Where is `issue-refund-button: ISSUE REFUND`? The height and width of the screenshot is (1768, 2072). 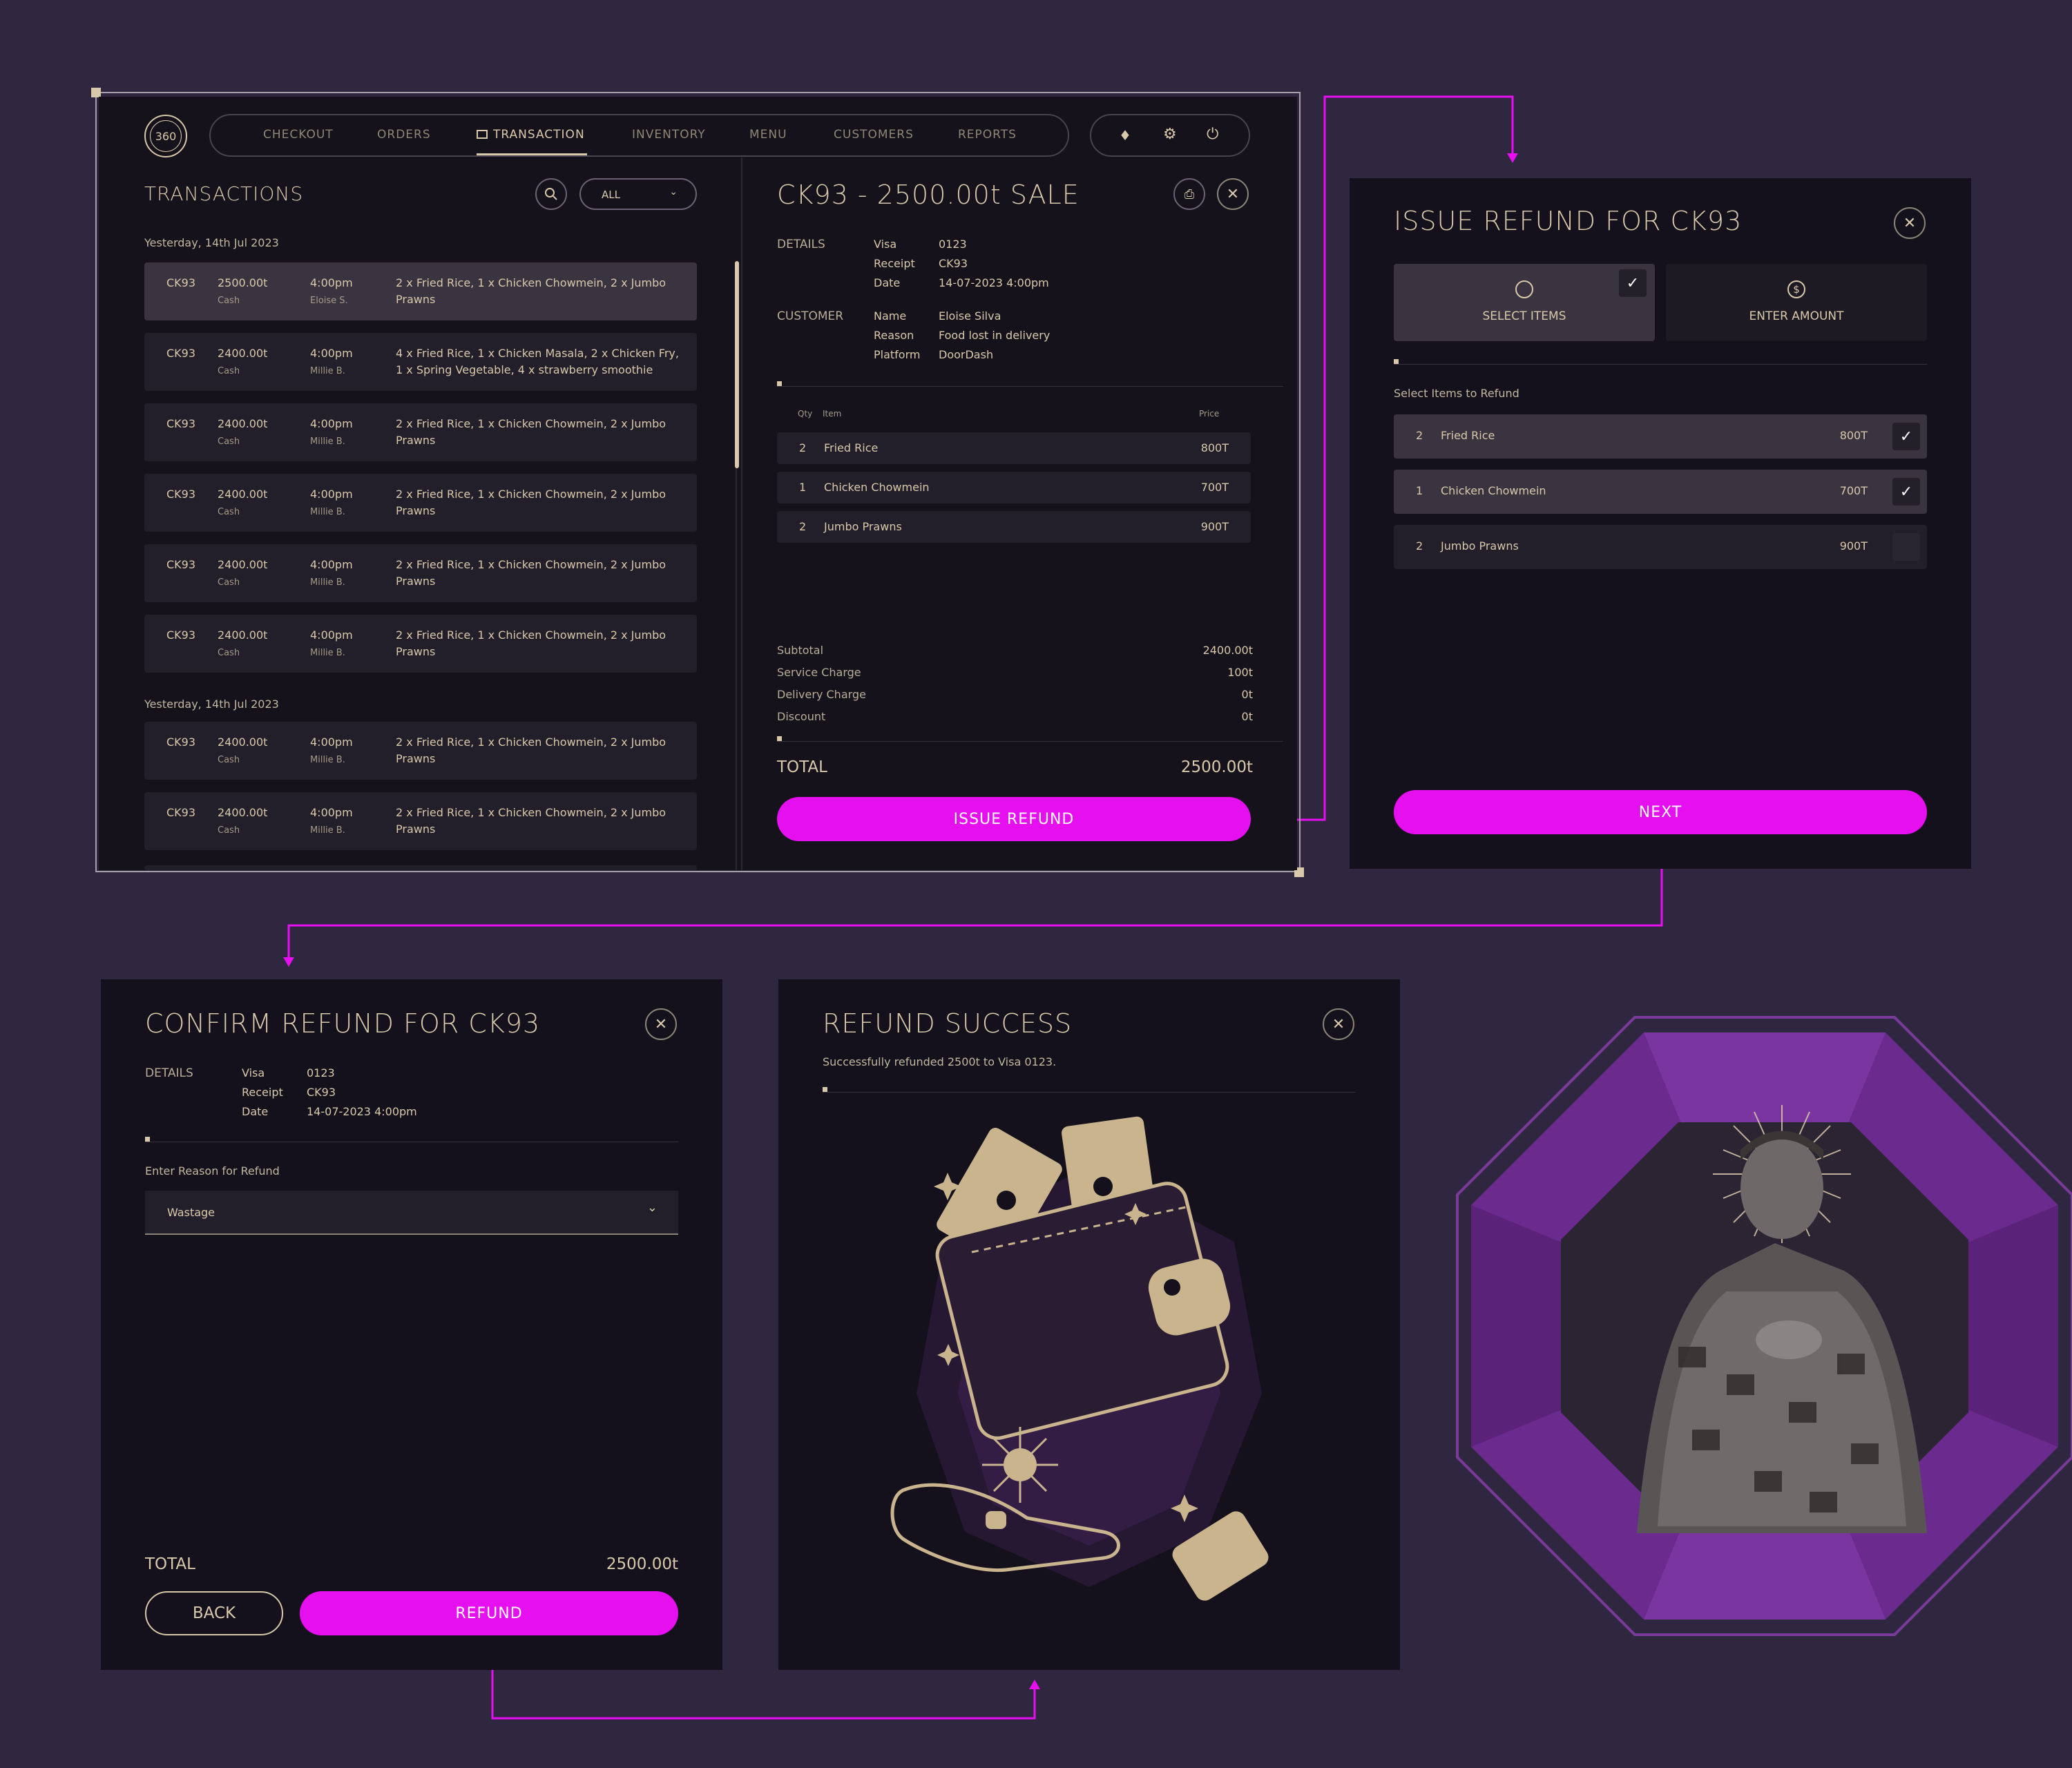 issue-refund-button: ISSUE REFUND is located at coordinates (1014, 819).